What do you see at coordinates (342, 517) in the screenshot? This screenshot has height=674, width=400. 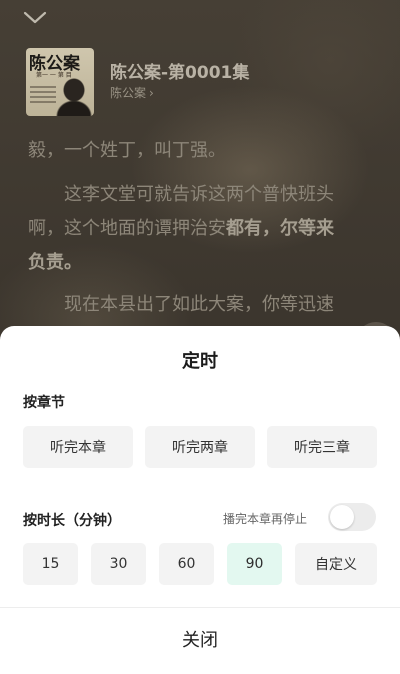 I see `toggle-knob` at bounding box center [342, 517].